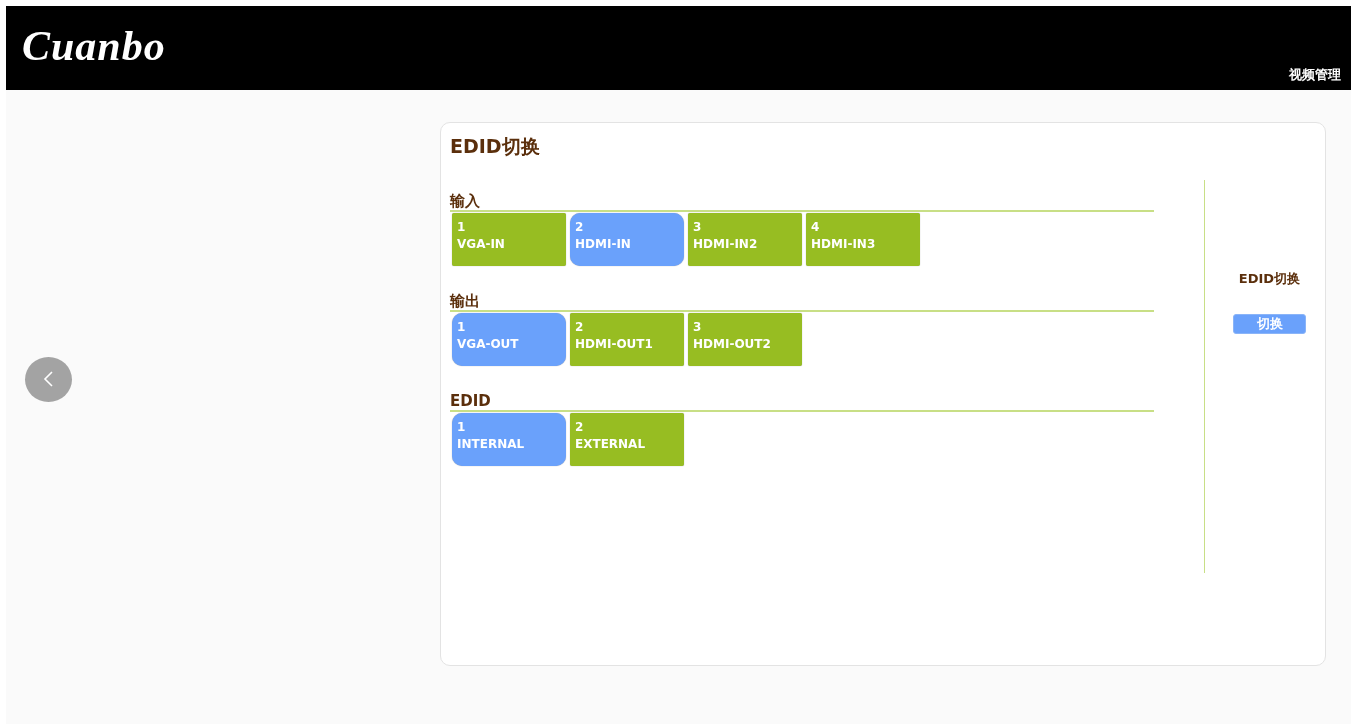 This screenshot has height=724, width=1351. I want to click on panel-title: EDID切换, so click(495, 146).